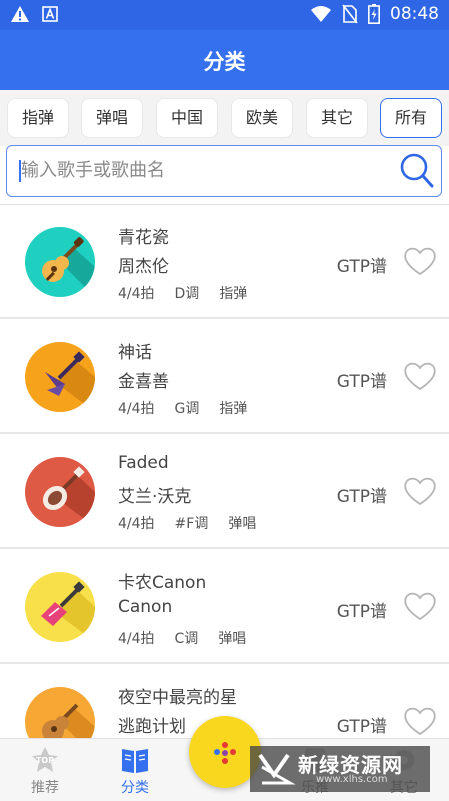 This screenshot has height=801, width=449. Describe the element at coordinates (350, 14) in the screenshot. I see `no-sim-icon` at that location.